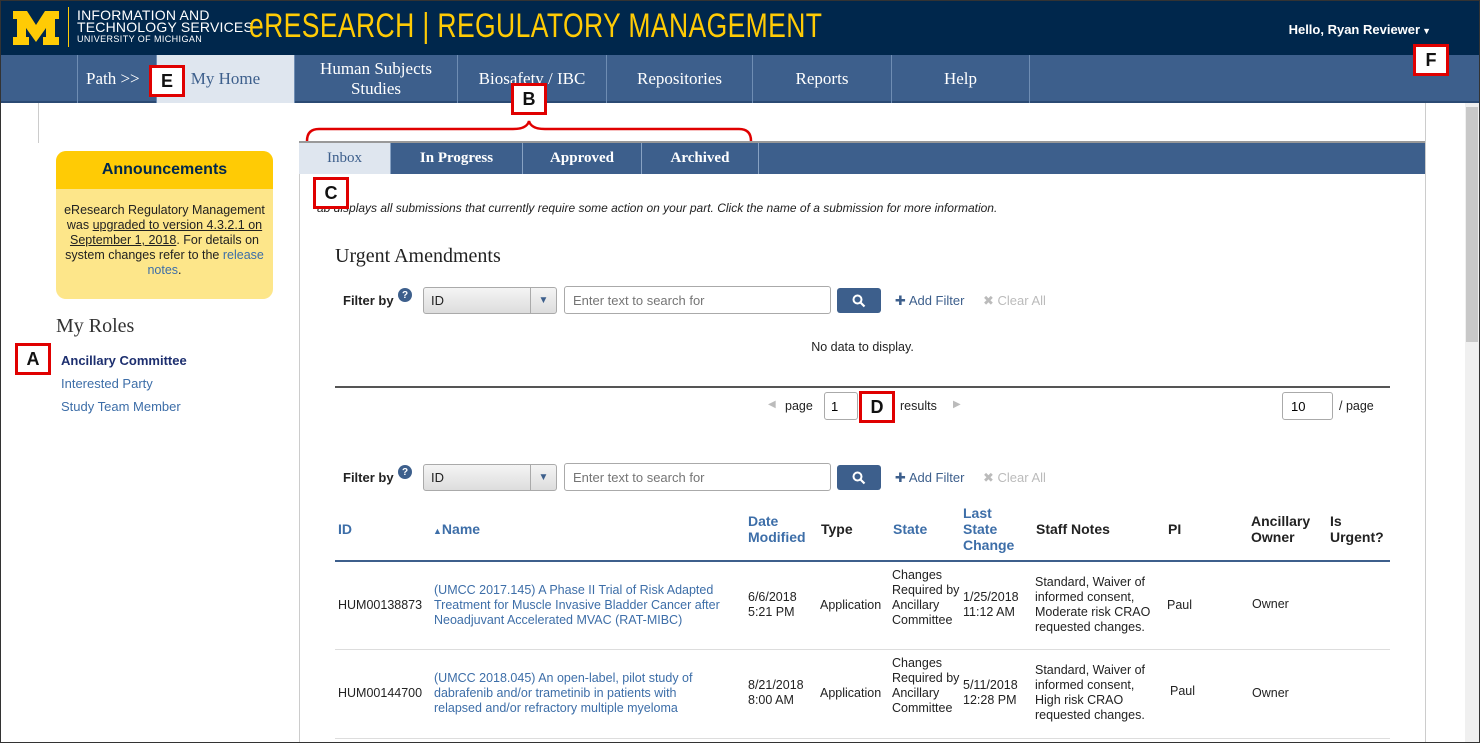 The image size is (1480, 743). What do you see at coordinates (345, 529) in the screenshot?
I see `col-header-id: ID` at bounding box center [345, 529].